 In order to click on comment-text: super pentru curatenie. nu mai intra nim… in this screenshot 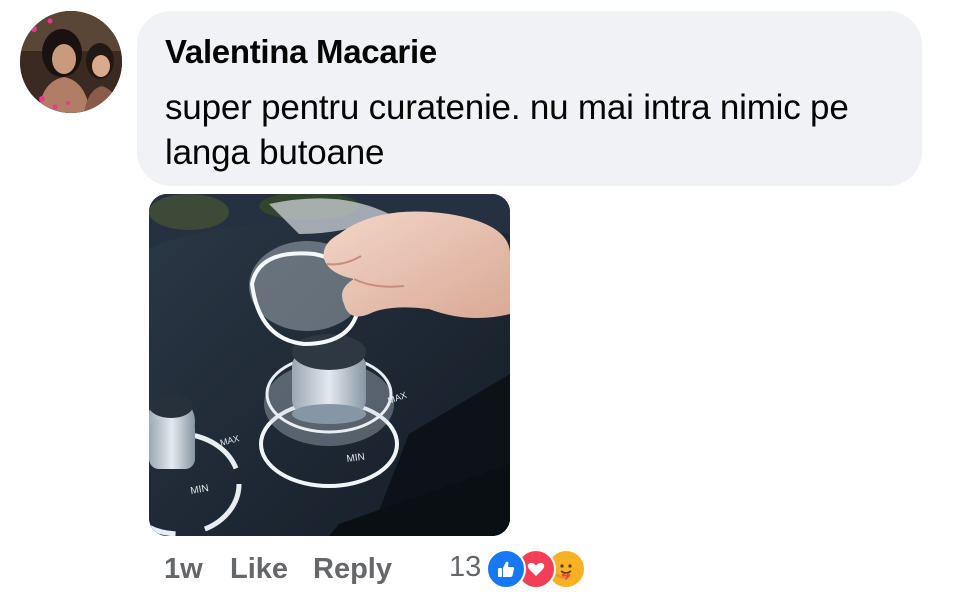, I will do `click(507, 130)`.